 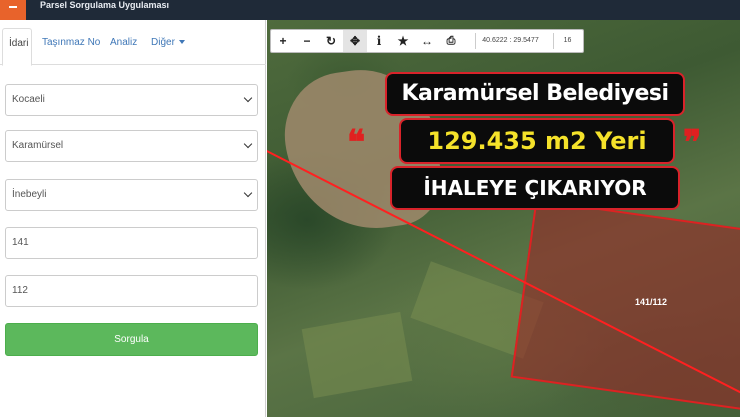 I want to click on ada-input: 141, so click(x=131, y=243).